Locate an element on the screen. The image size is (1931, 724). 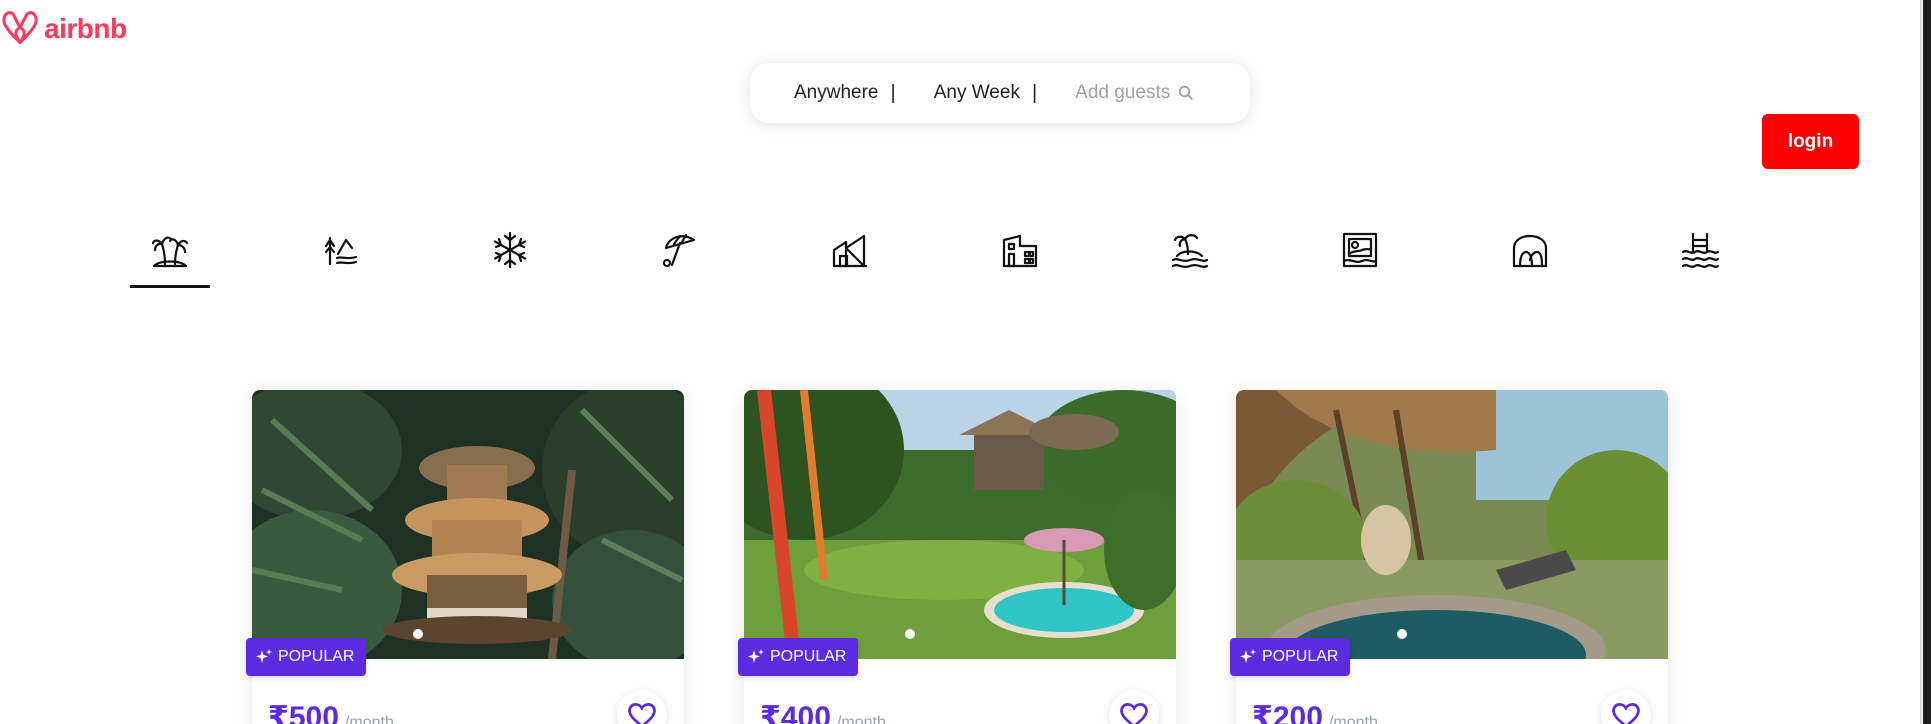
window-edge is located at coordinates (1927, 362).